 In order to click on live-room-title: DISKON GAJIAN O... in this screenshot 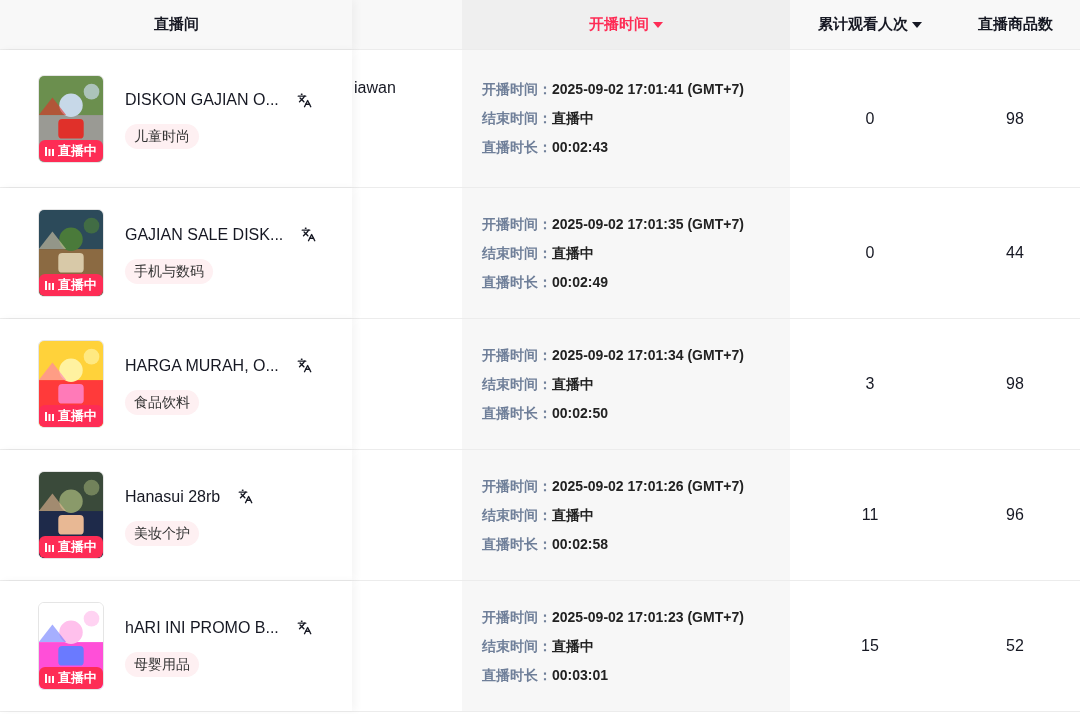, I will do `click(202, 100)`.